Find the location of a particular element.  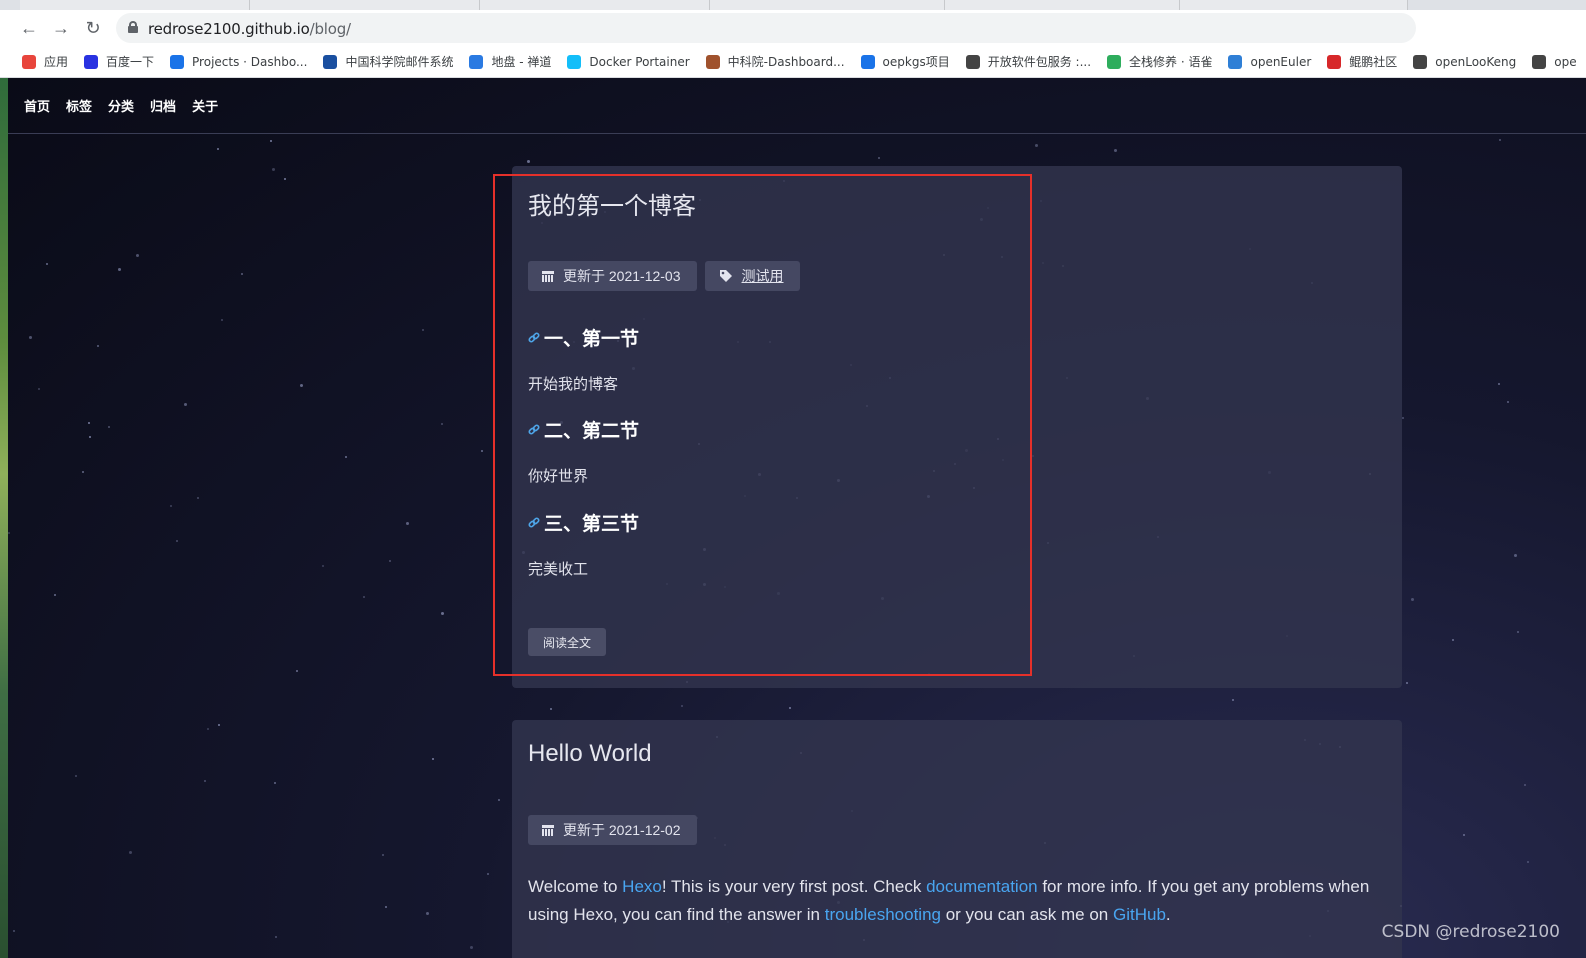

bookmark-item: 鲲鹏社区 is located at coordinates (1362, 61).